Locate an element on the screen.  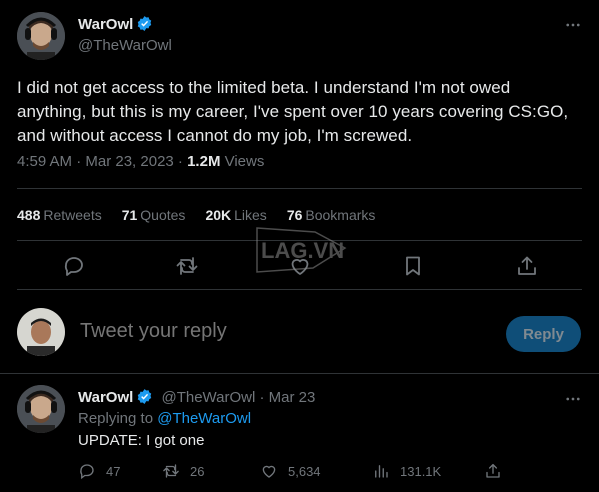
replying-to: Replying to @TheWarOwl is located at coordinates (165, 418).